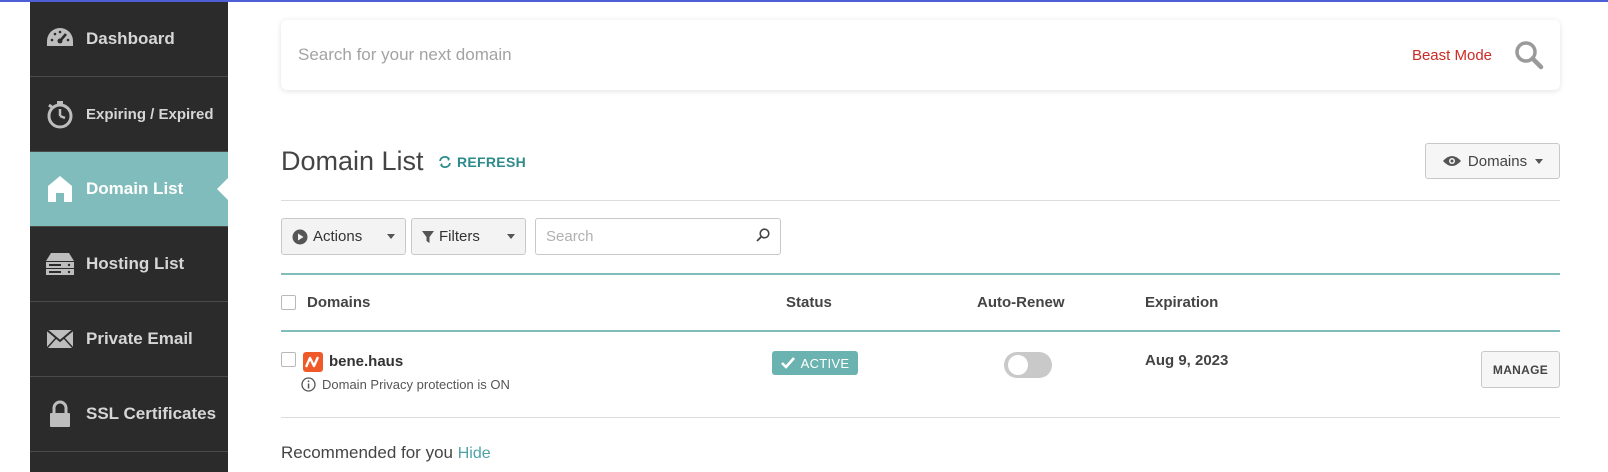  What do you see at coordinates (60, 414) in the screenshot?
I see `lock-icon` at bounding box center [60, 414].